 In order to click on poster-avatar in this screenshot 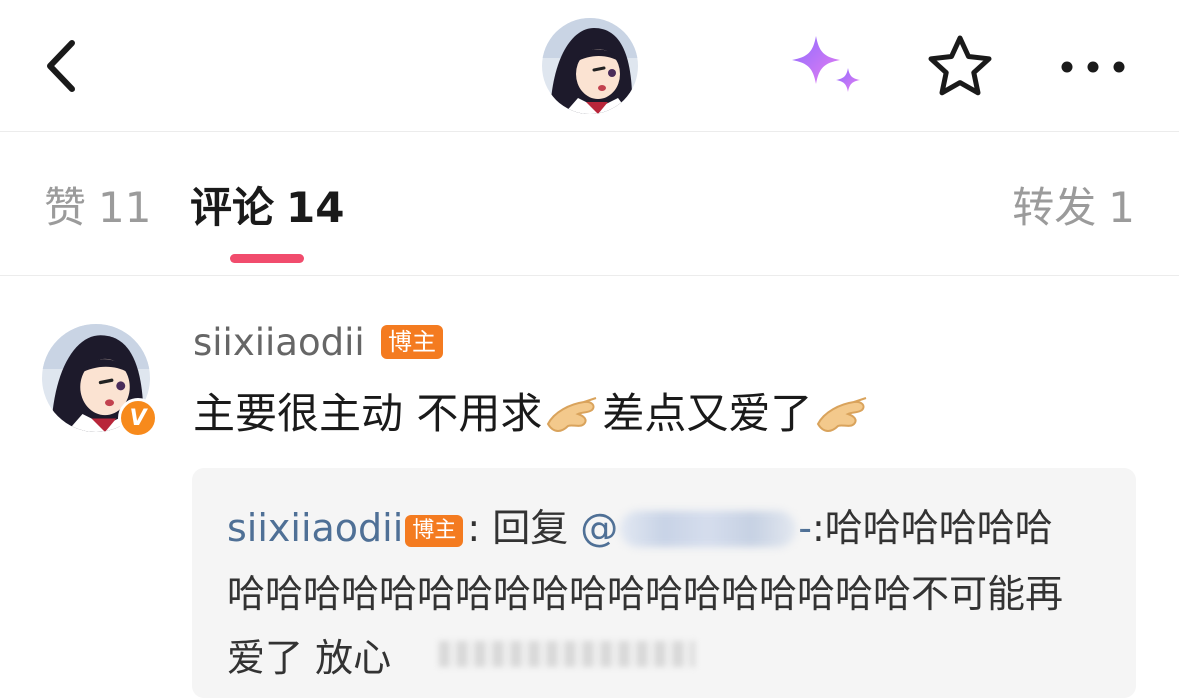, I will do `click(590, 66)`.